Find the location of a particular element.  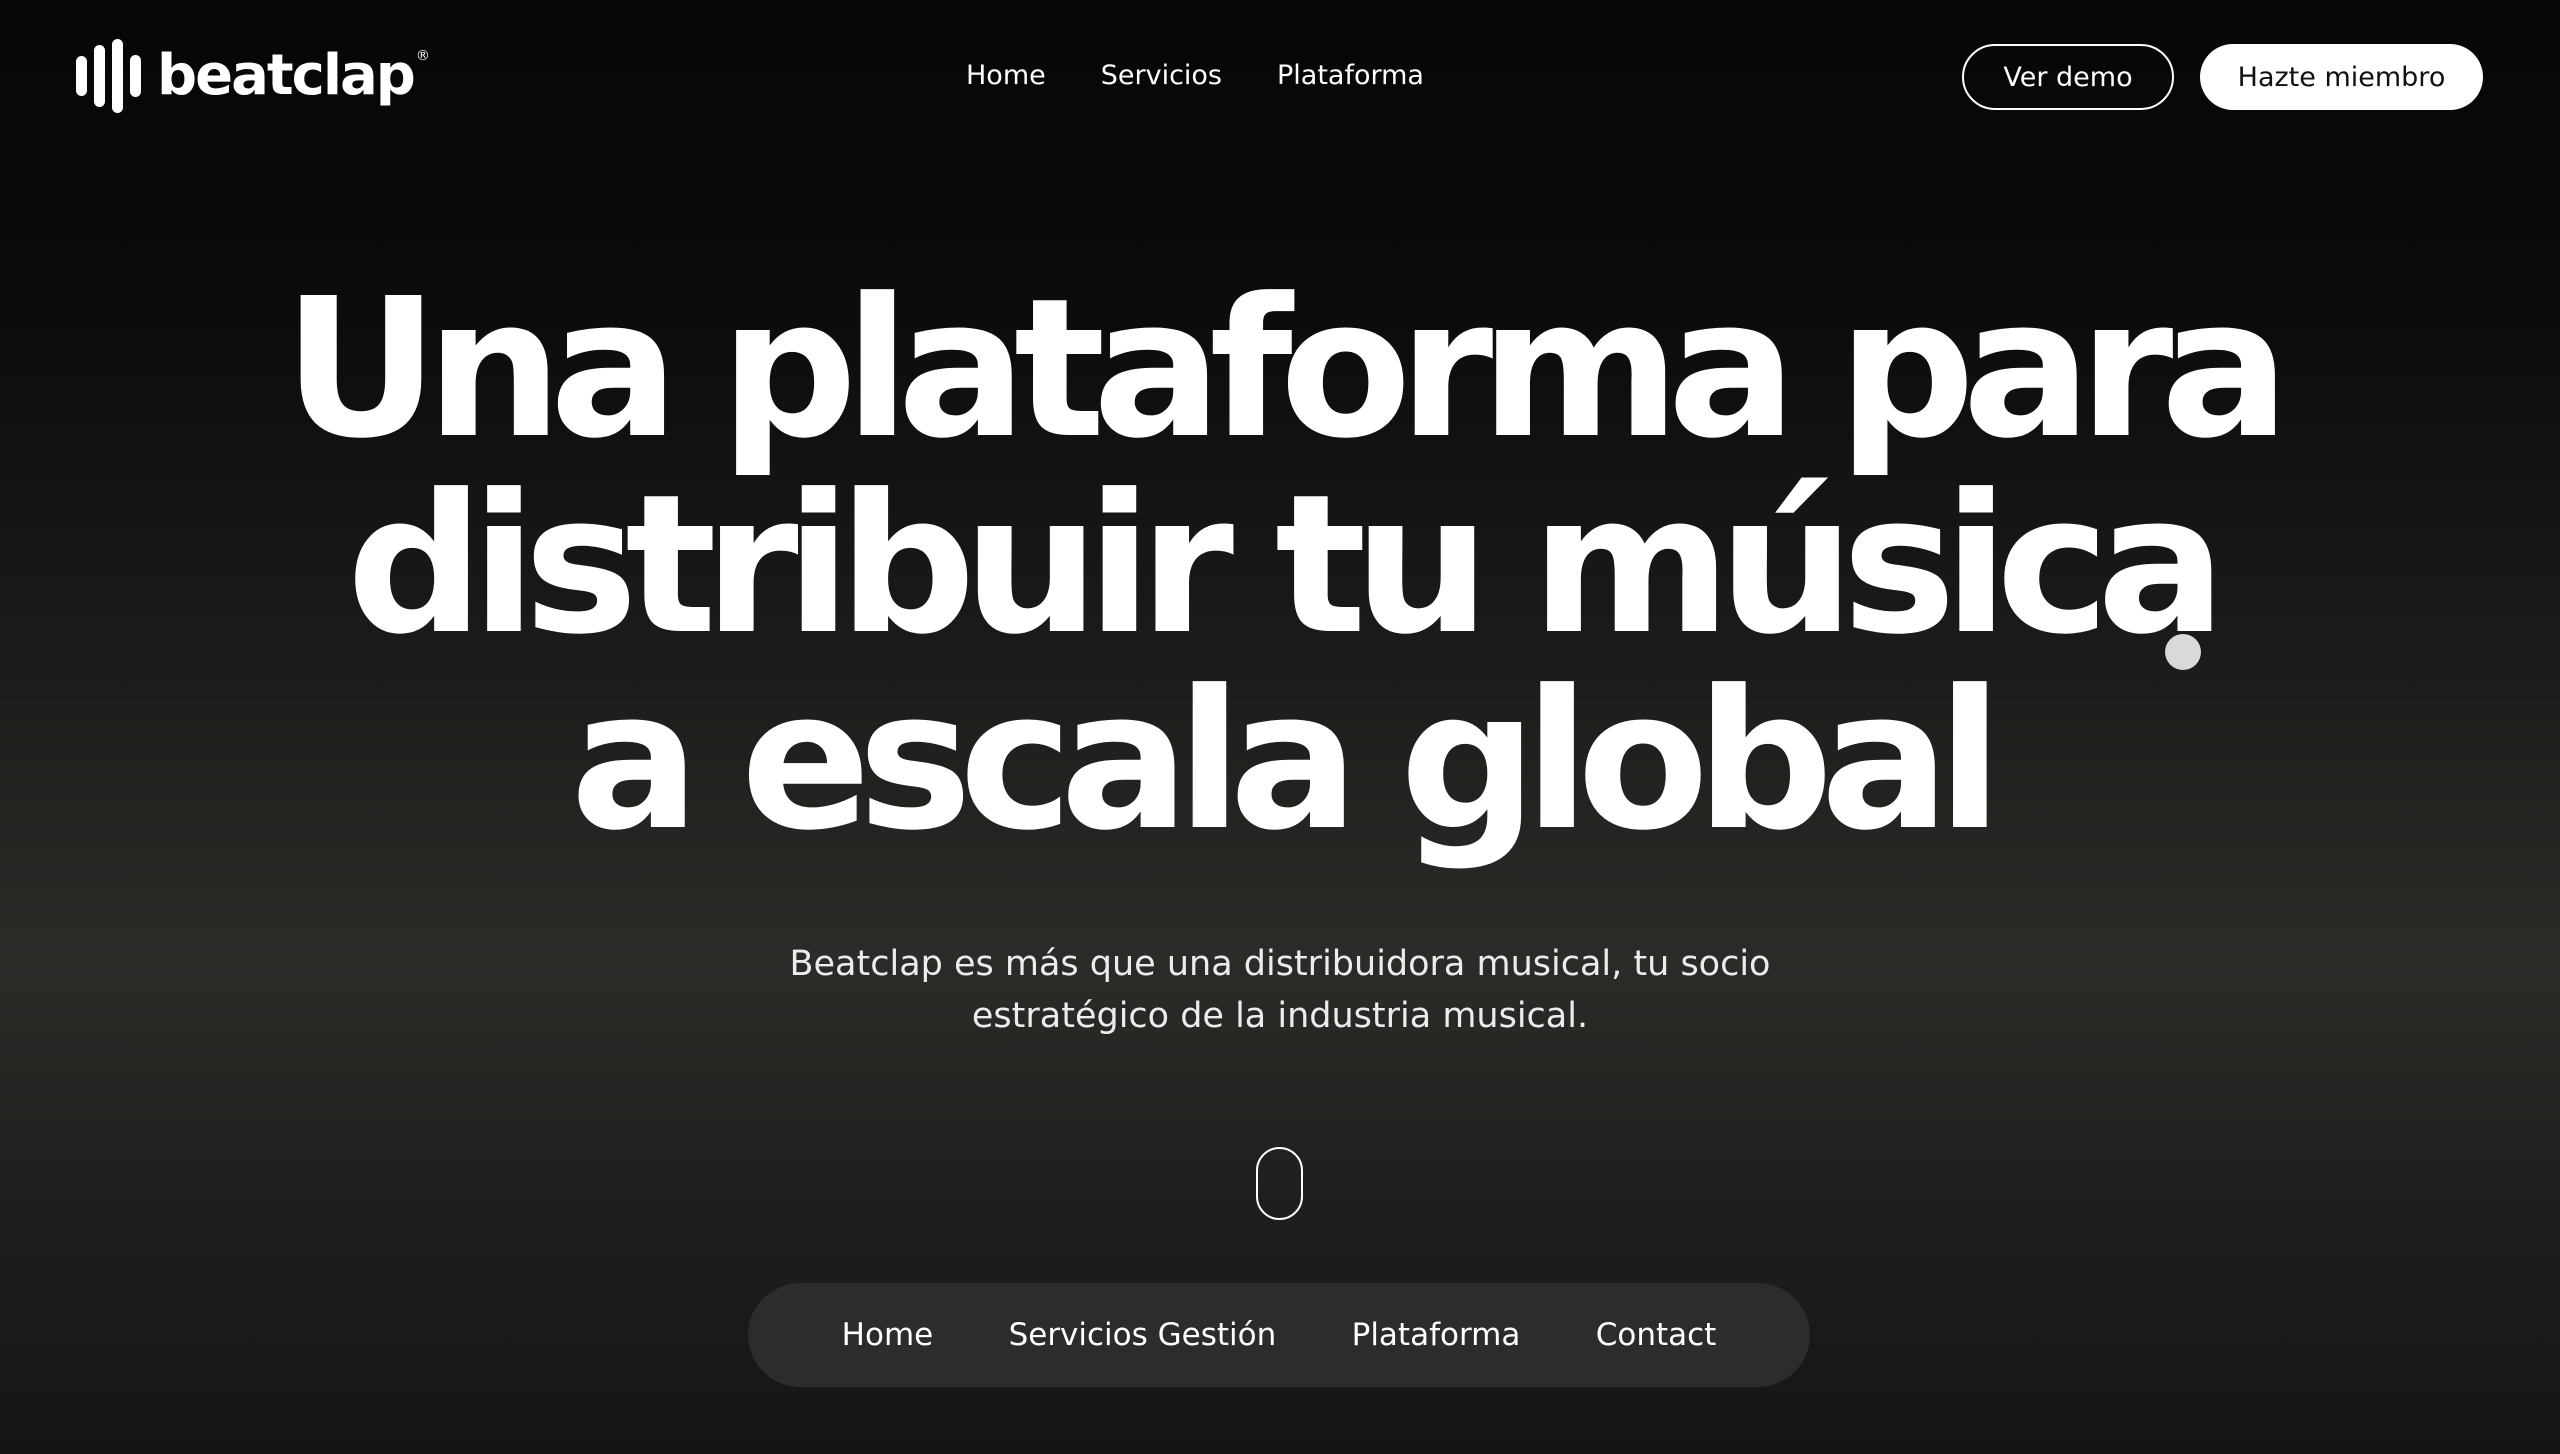

hero-title-line-3: a escala global is located at coordinates (1286, 761).